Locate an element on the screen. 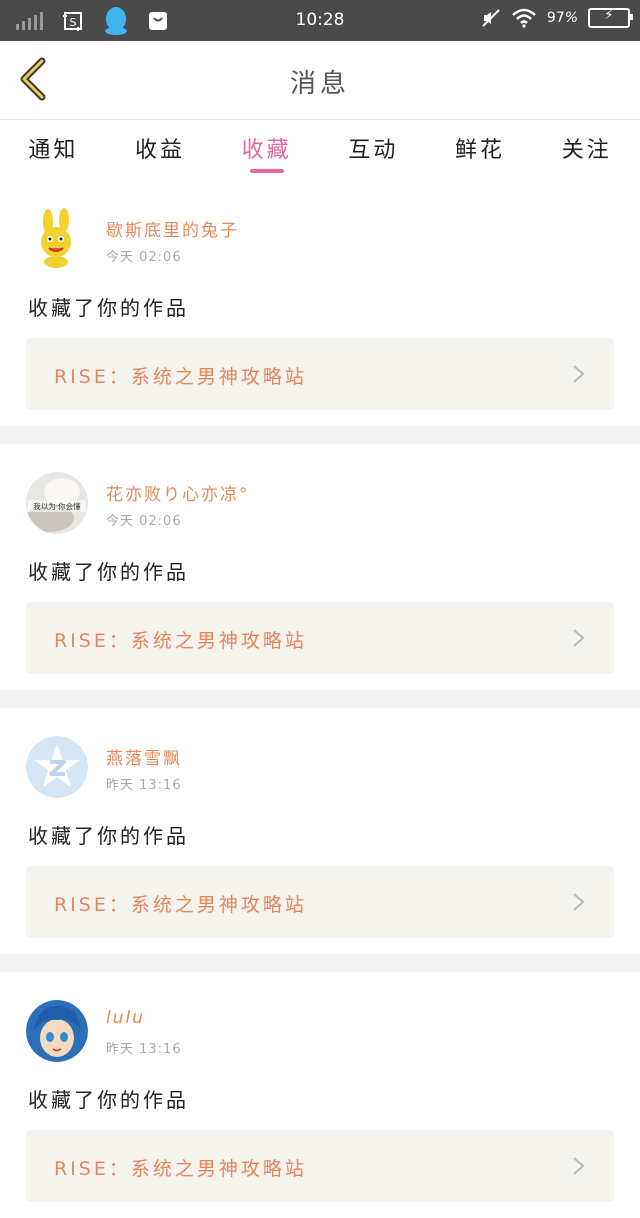 This screenshot has height=1218, width=640. bunny-avatar is located at coordinates (57, 239).